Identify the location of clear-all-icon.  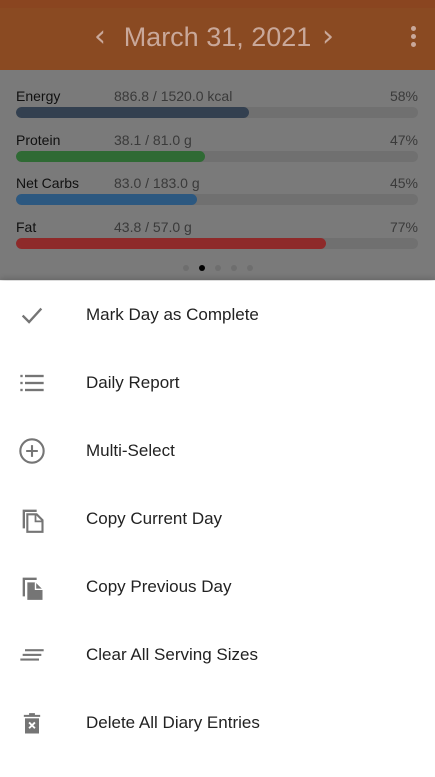
(32, 655).